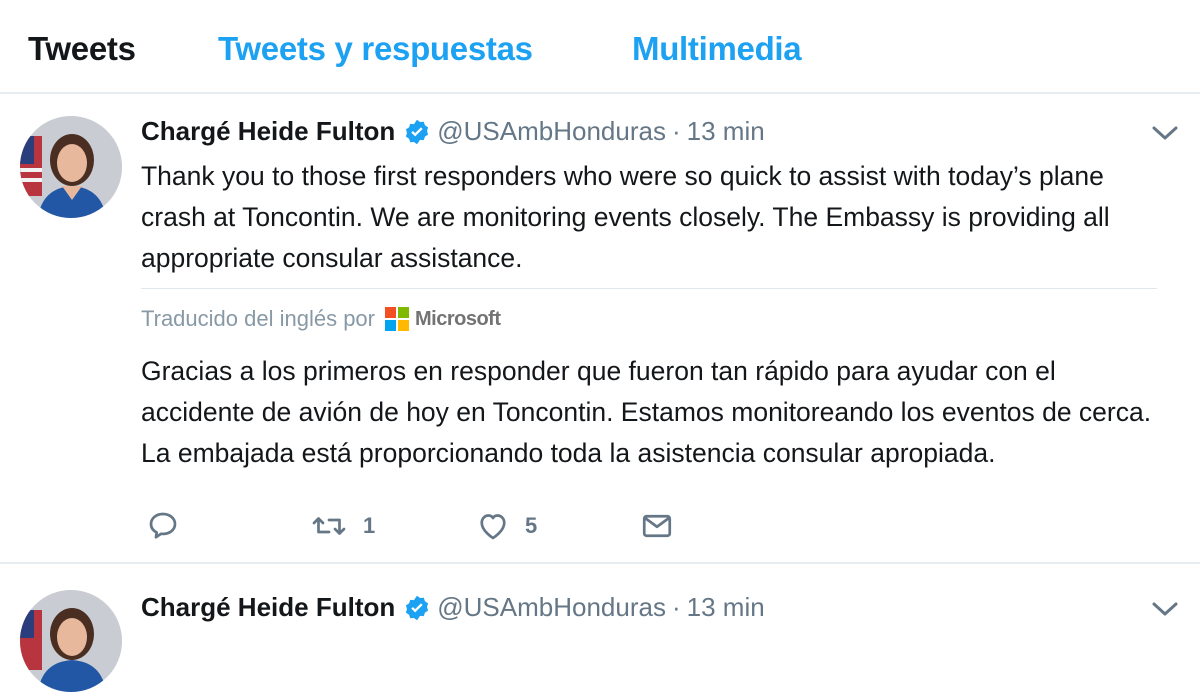 The width and height of the screenshot is (1200, 692). I want to click on reply-button, so click(163, 526).